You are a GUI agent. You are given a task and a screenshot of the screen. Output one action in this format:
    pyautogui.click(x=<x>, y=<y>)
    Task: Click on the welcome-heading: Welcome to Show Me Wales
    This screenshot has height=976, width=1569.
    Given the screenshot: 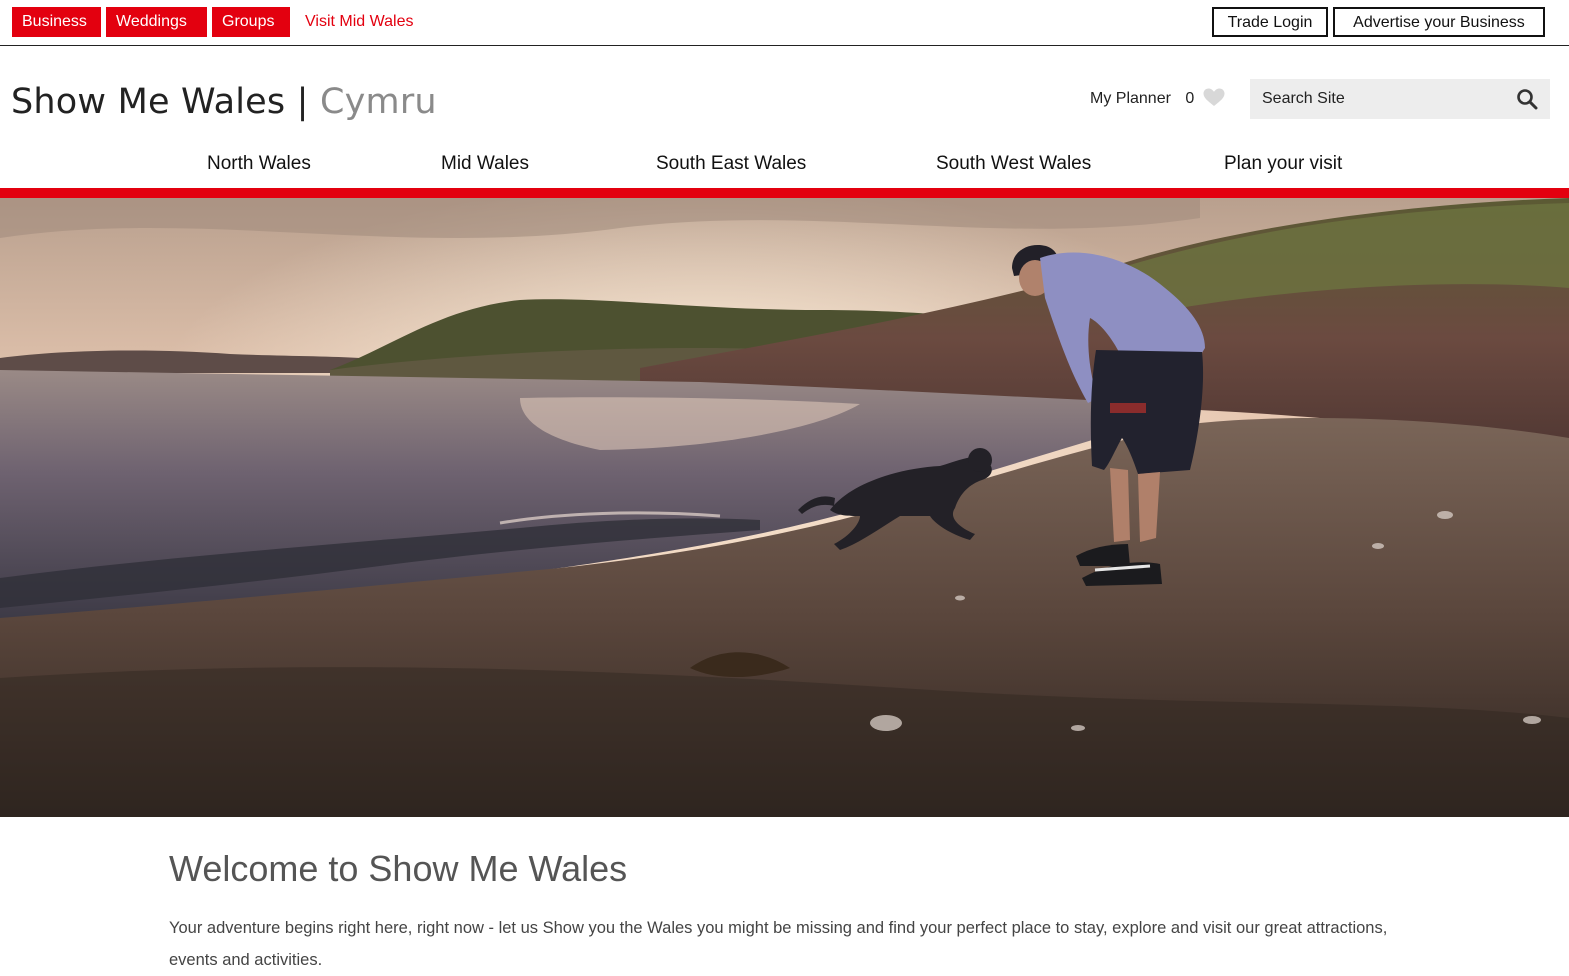 What is the action you would take?
    pyautogui.click(x=398, y=868)
    